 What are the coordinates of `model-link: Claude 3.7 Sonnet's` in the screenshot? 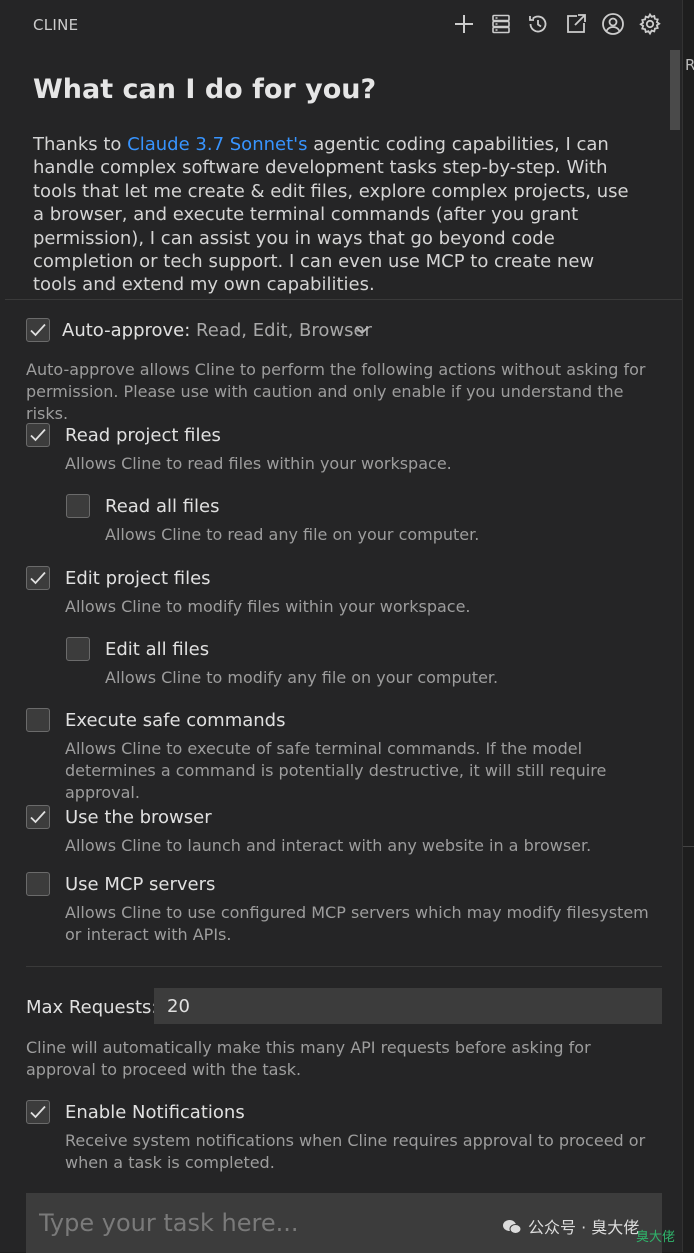 It's located at (217, 144).